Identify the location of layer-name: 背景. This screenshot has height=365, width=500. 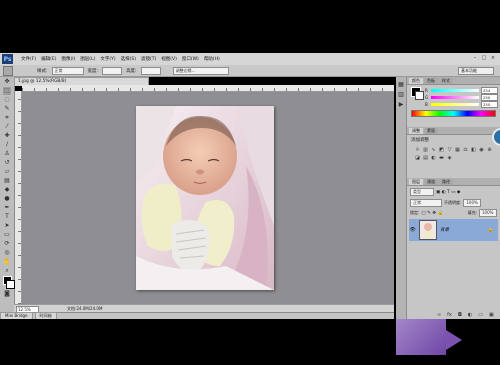
(462, 230).